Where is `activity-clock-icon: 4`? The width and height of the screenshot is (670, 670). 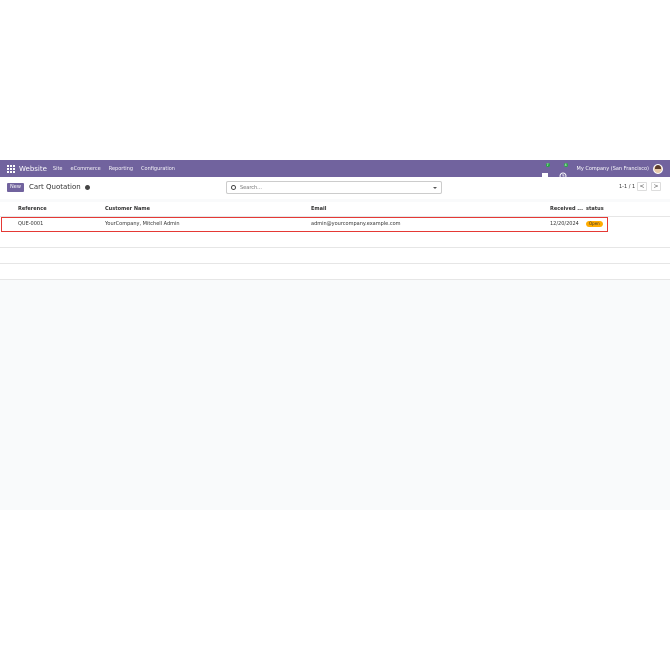
activity-clock-icon: 4 is located at coordinates (563, 170).